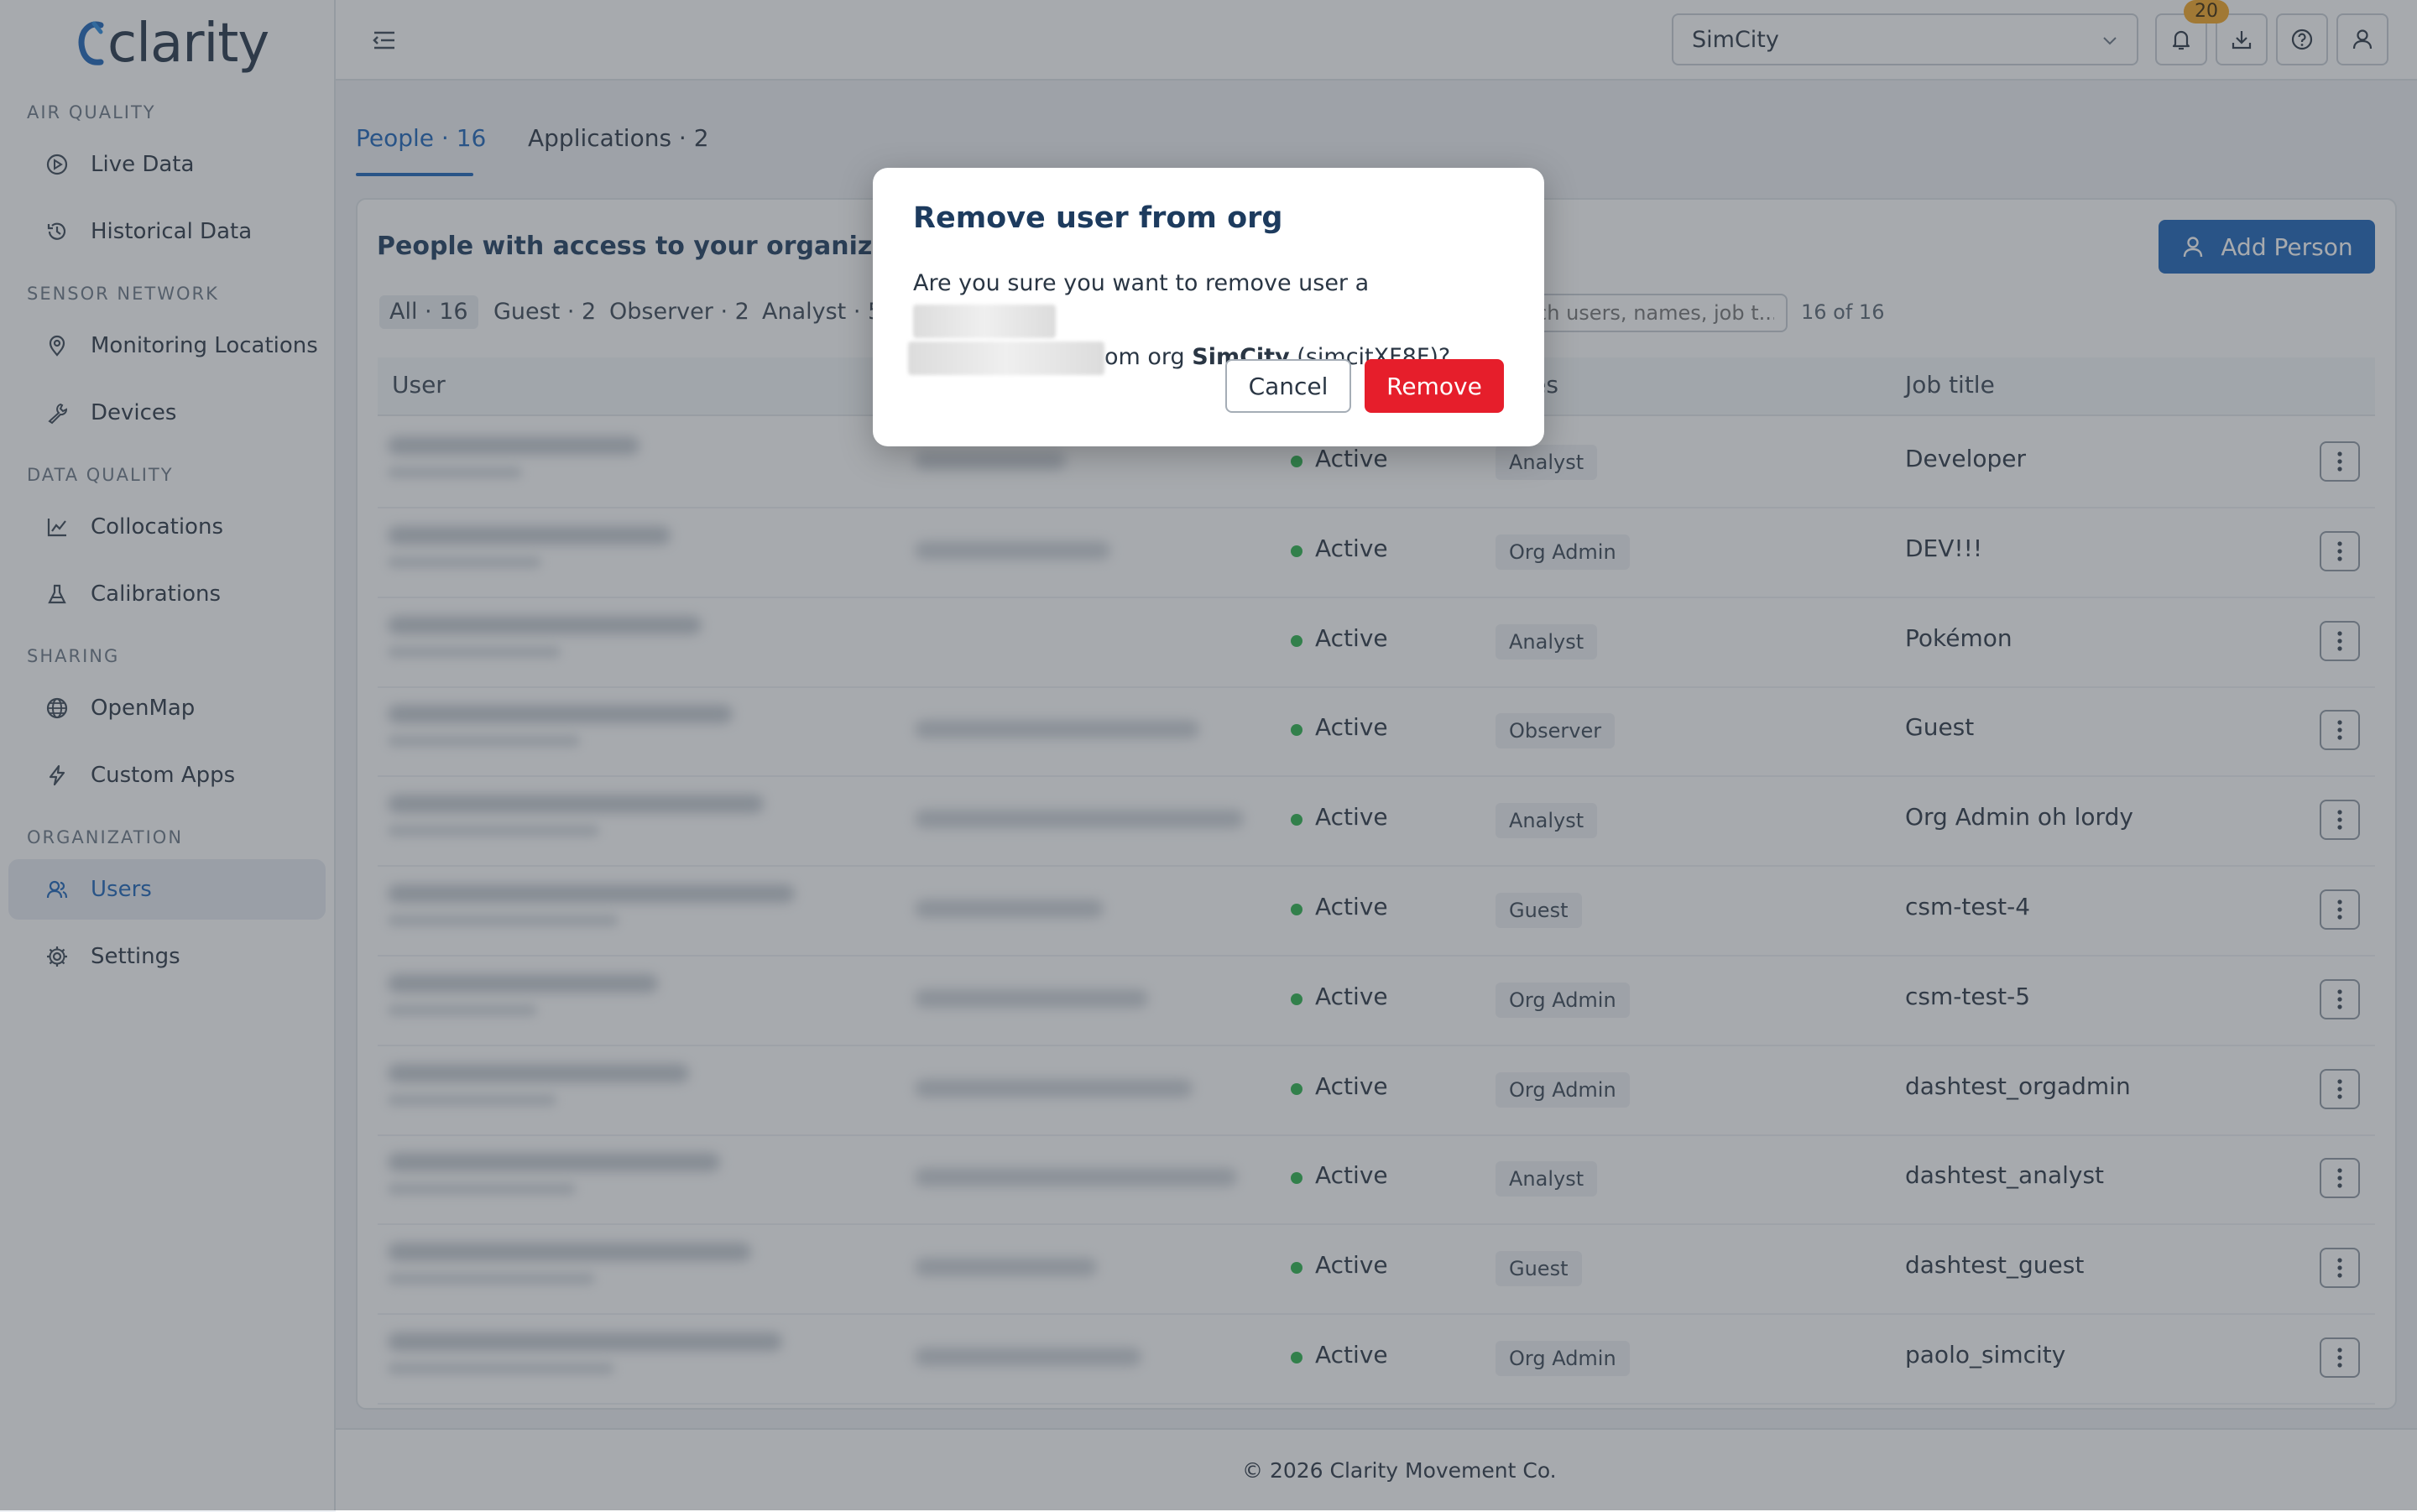 This screenshot has width=2417, height=1512. I want to click on dialog-title: Remove user from org, so click(1098, 218).